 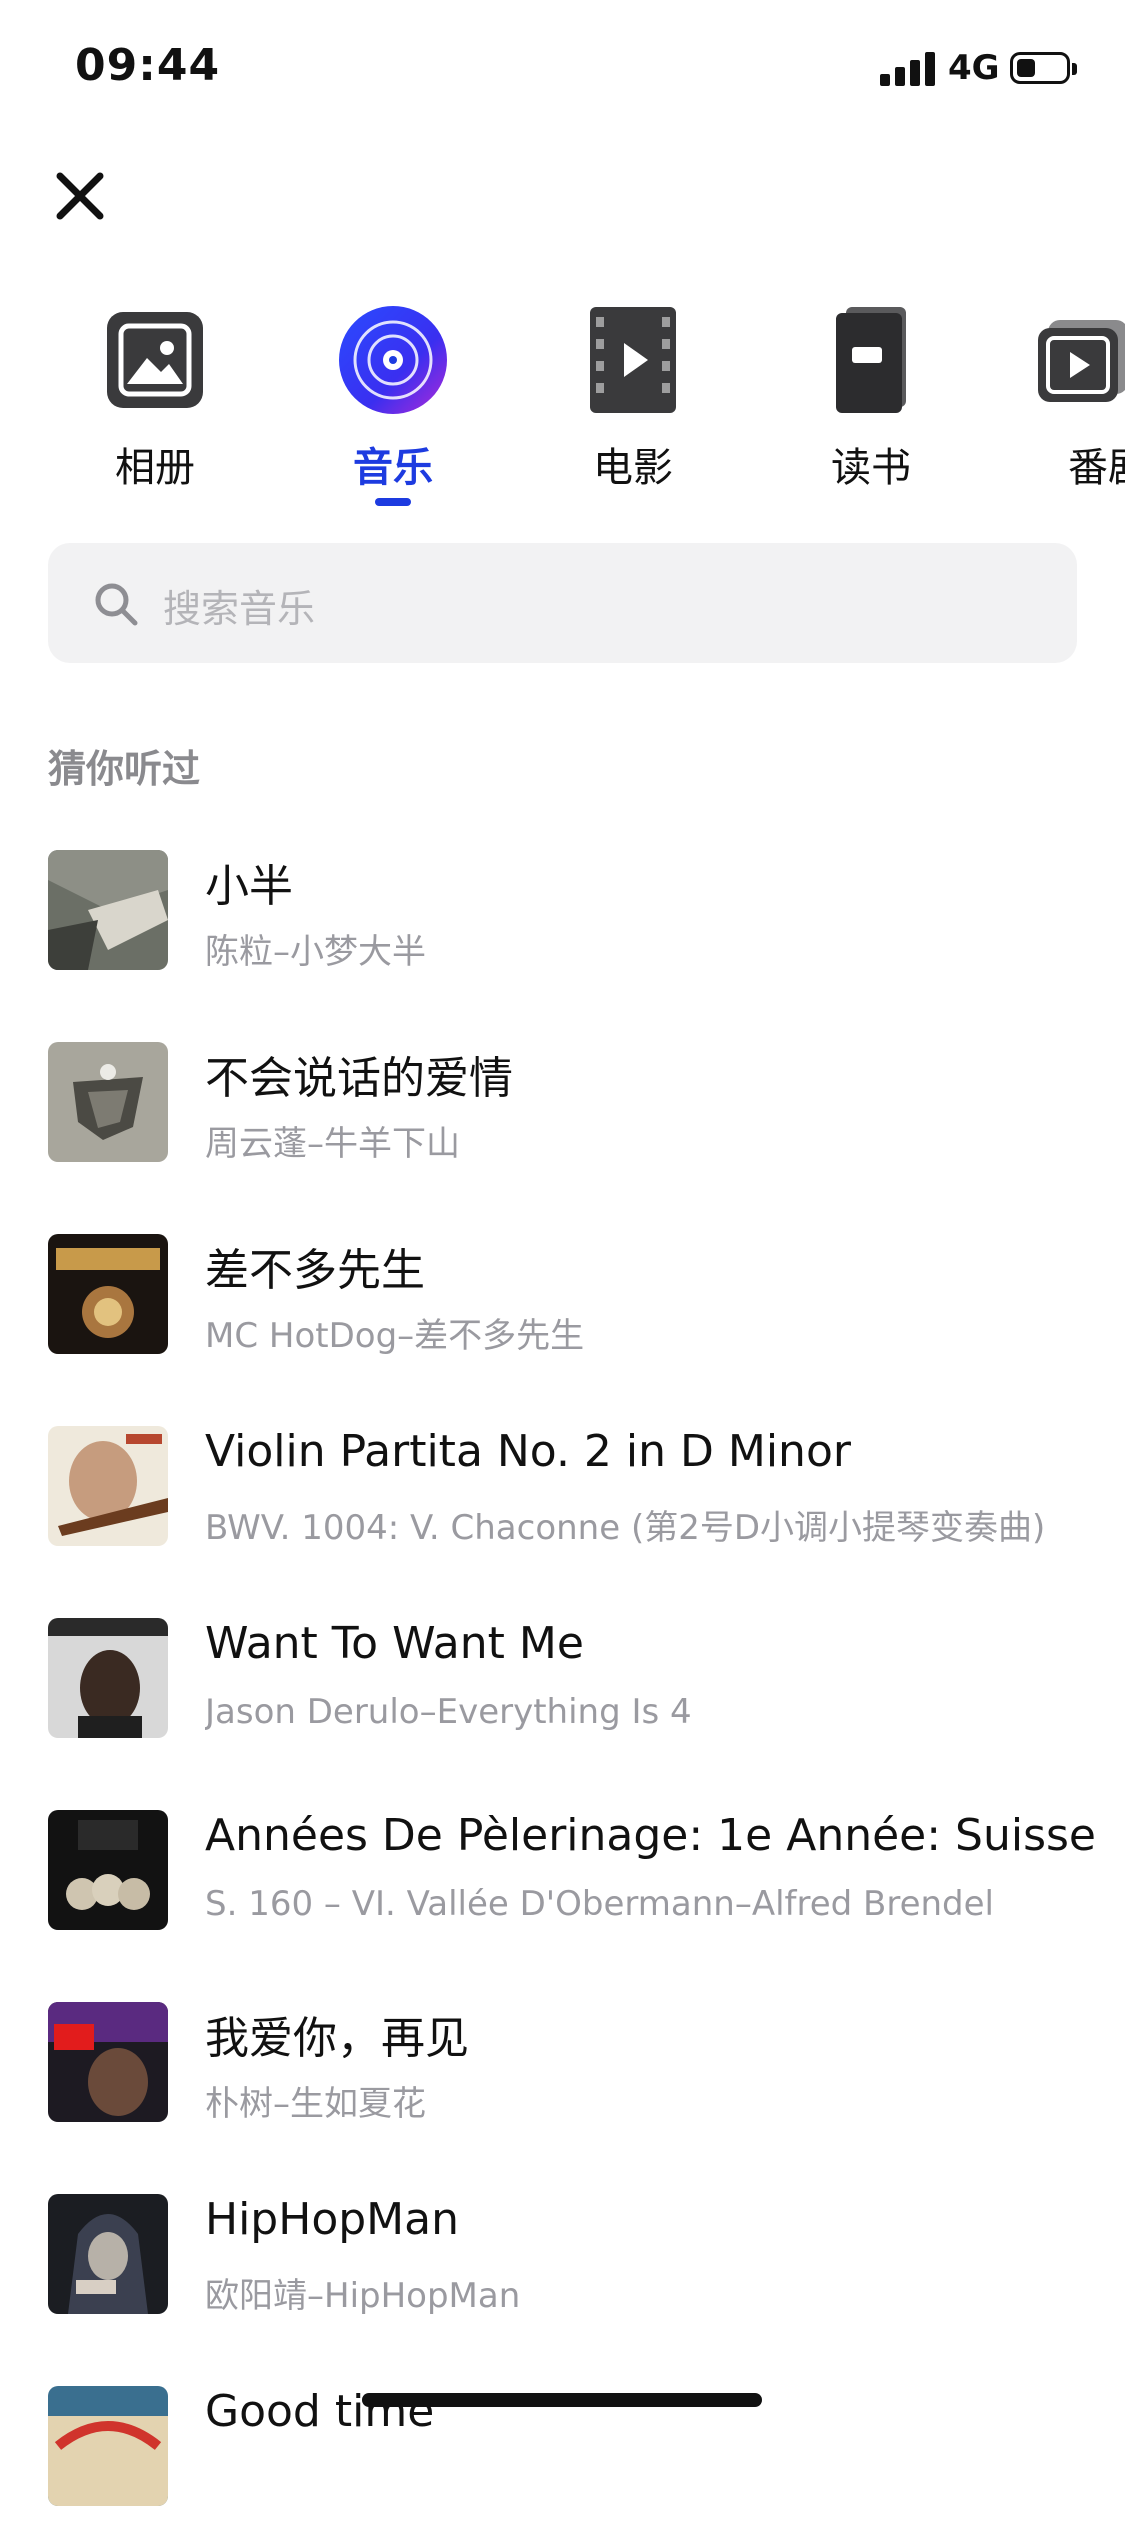 What do you see at coordinates (239, 609) in the screenshot?
I see `search-placeholder: 搜索音乐` at bounding box center [239, 609].